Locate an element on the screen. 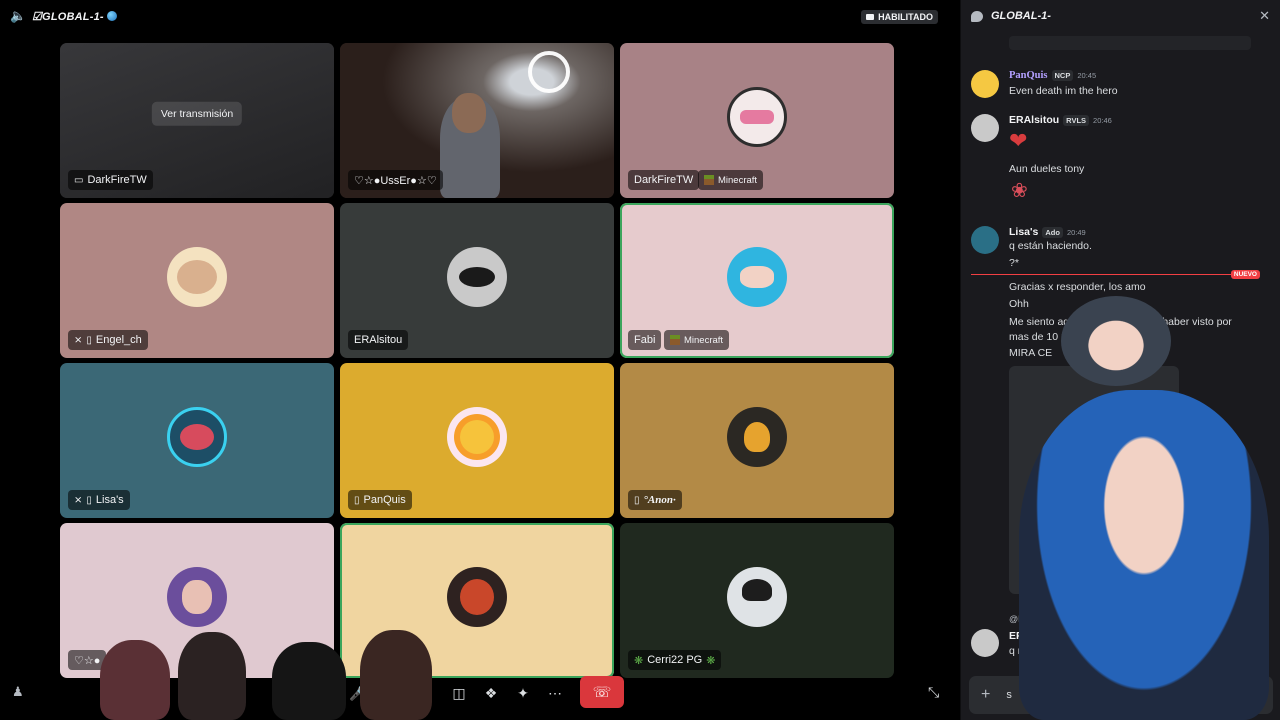 This screenshot has width=1280, height=720. message-input: s is located at coordinates (1009, 695).